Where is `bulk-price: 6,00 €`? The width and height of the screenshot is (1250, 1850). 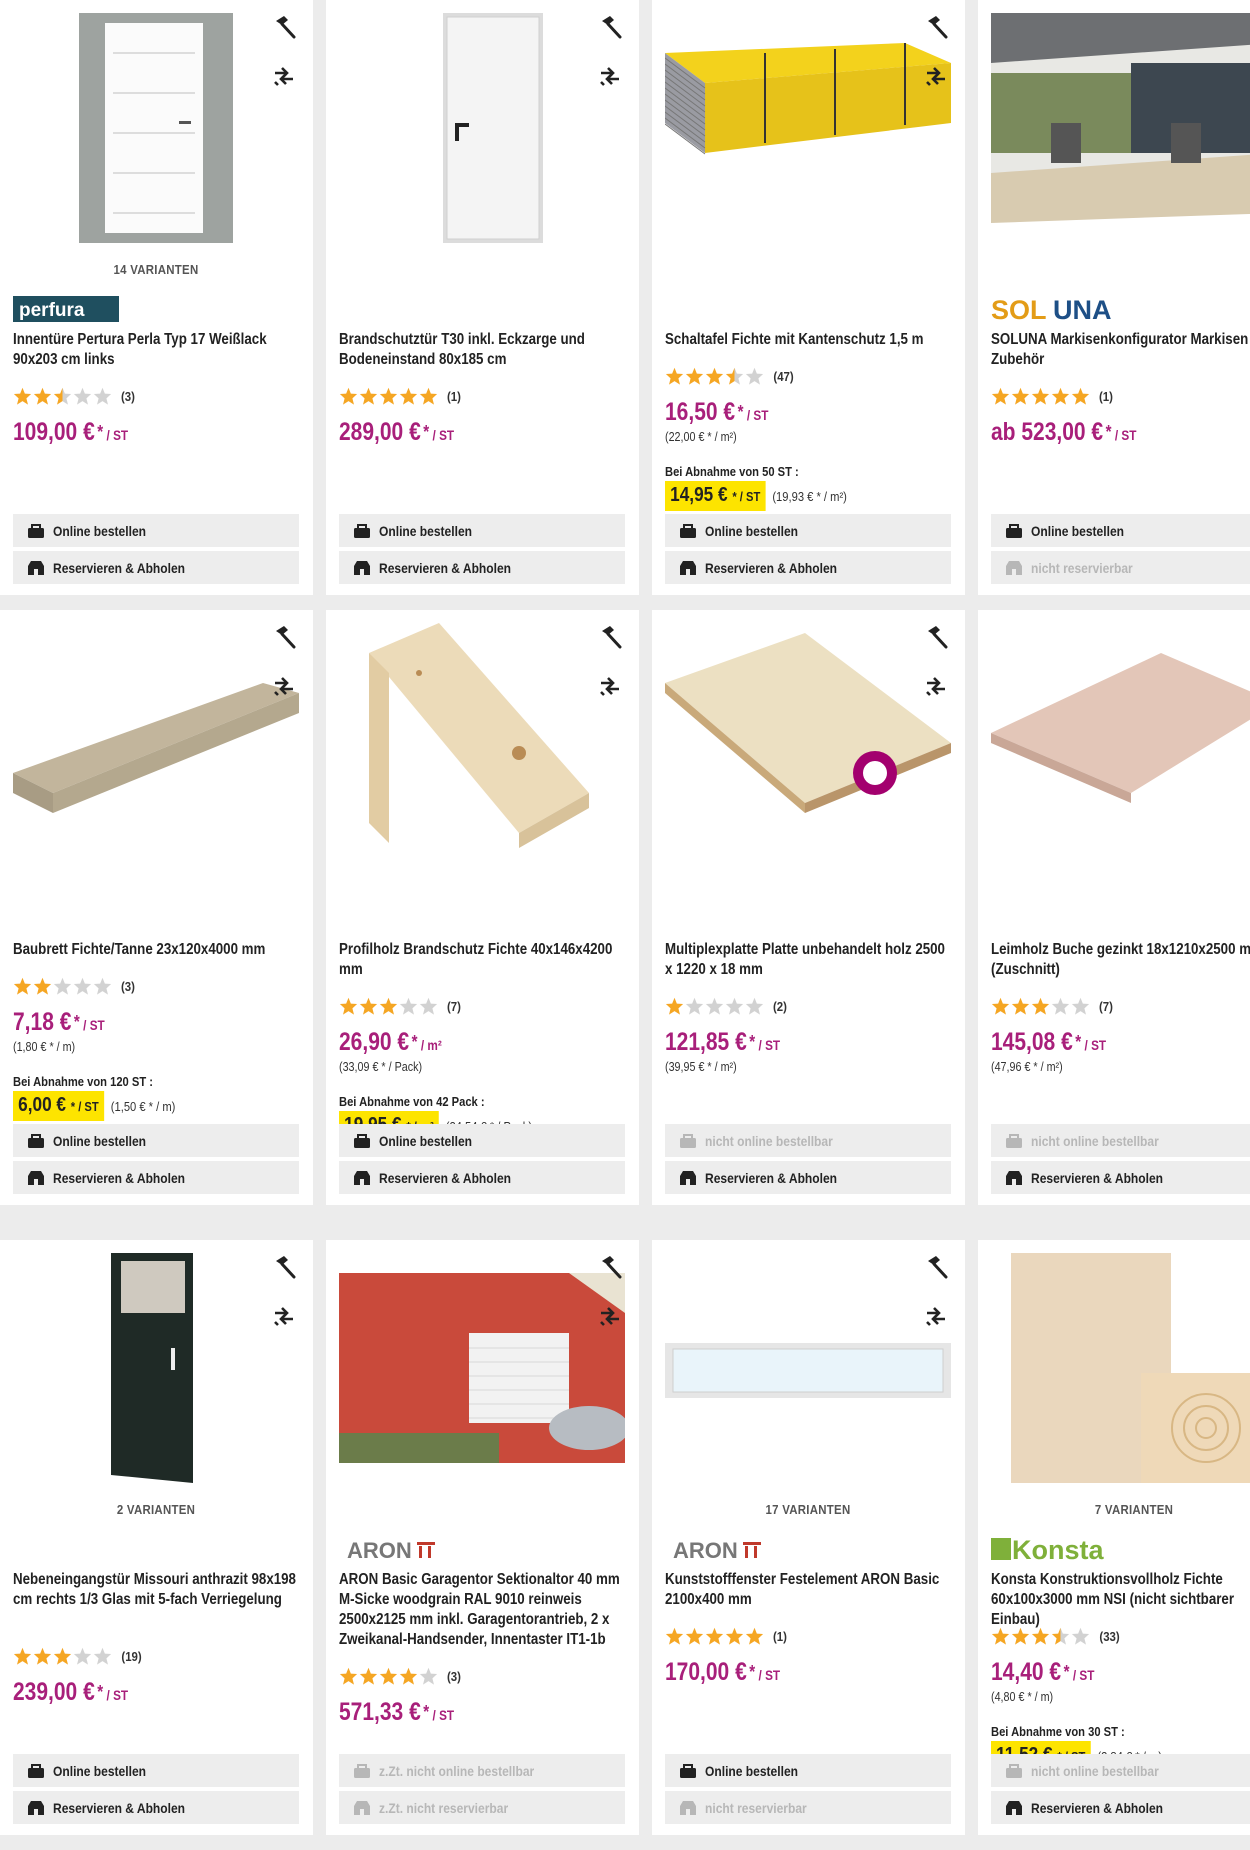 bulk-price: 6,00 € is located at coordinates (42, 1105).